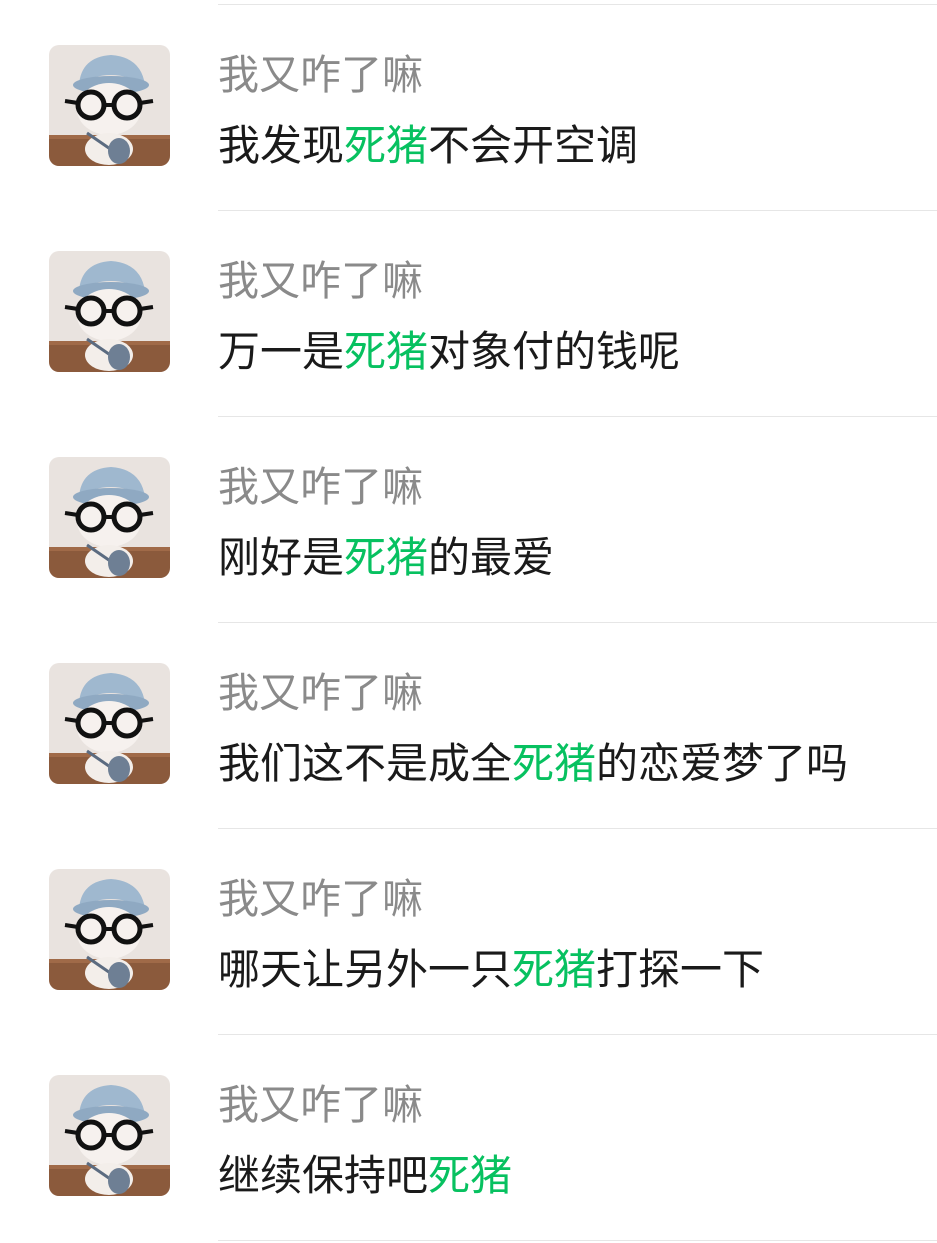 The image size is (937, 1243). What do you see at coordinates (554, 351) in the screenshot?
I see `message-fragment: 对象付的钱呢` at bounding box center [554, 351].